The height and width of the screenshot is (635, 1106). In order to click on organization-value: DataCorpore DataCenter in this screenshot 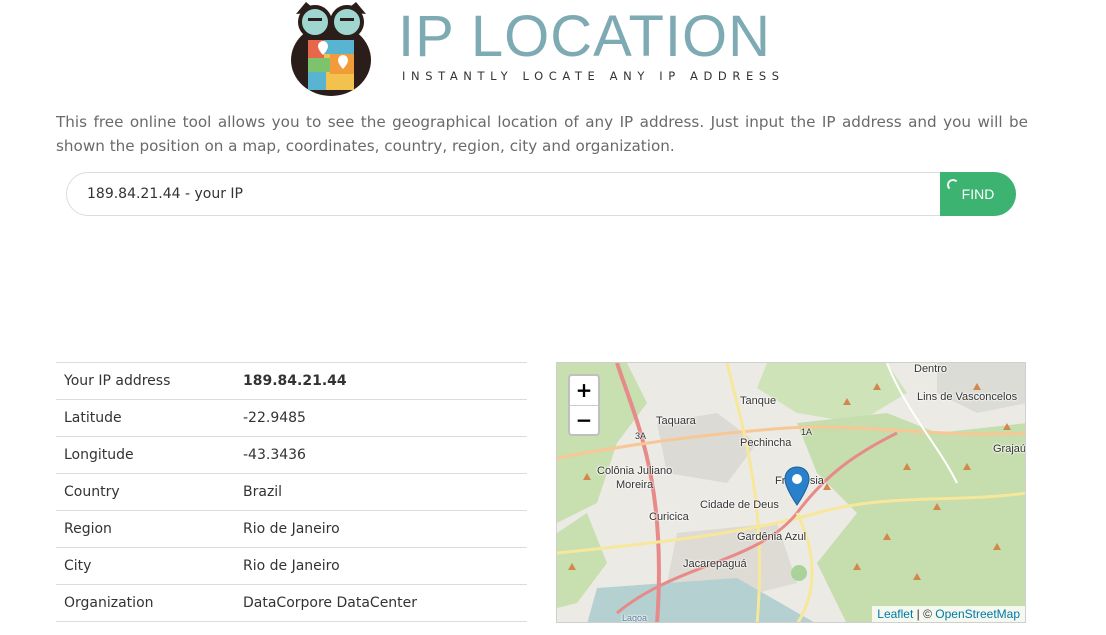, I will do `click(330, 603)`.